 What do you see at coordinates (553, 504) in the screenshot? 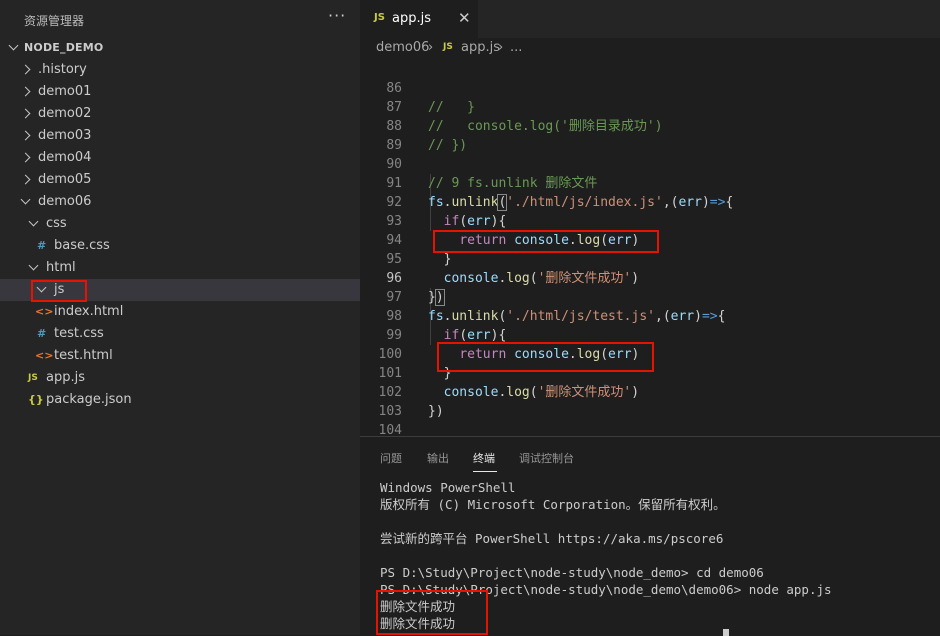
I see `terminal-line: 版权所有 (C) Microsoft Corporation。保留所有权利。` at bounding box center [553, 504].